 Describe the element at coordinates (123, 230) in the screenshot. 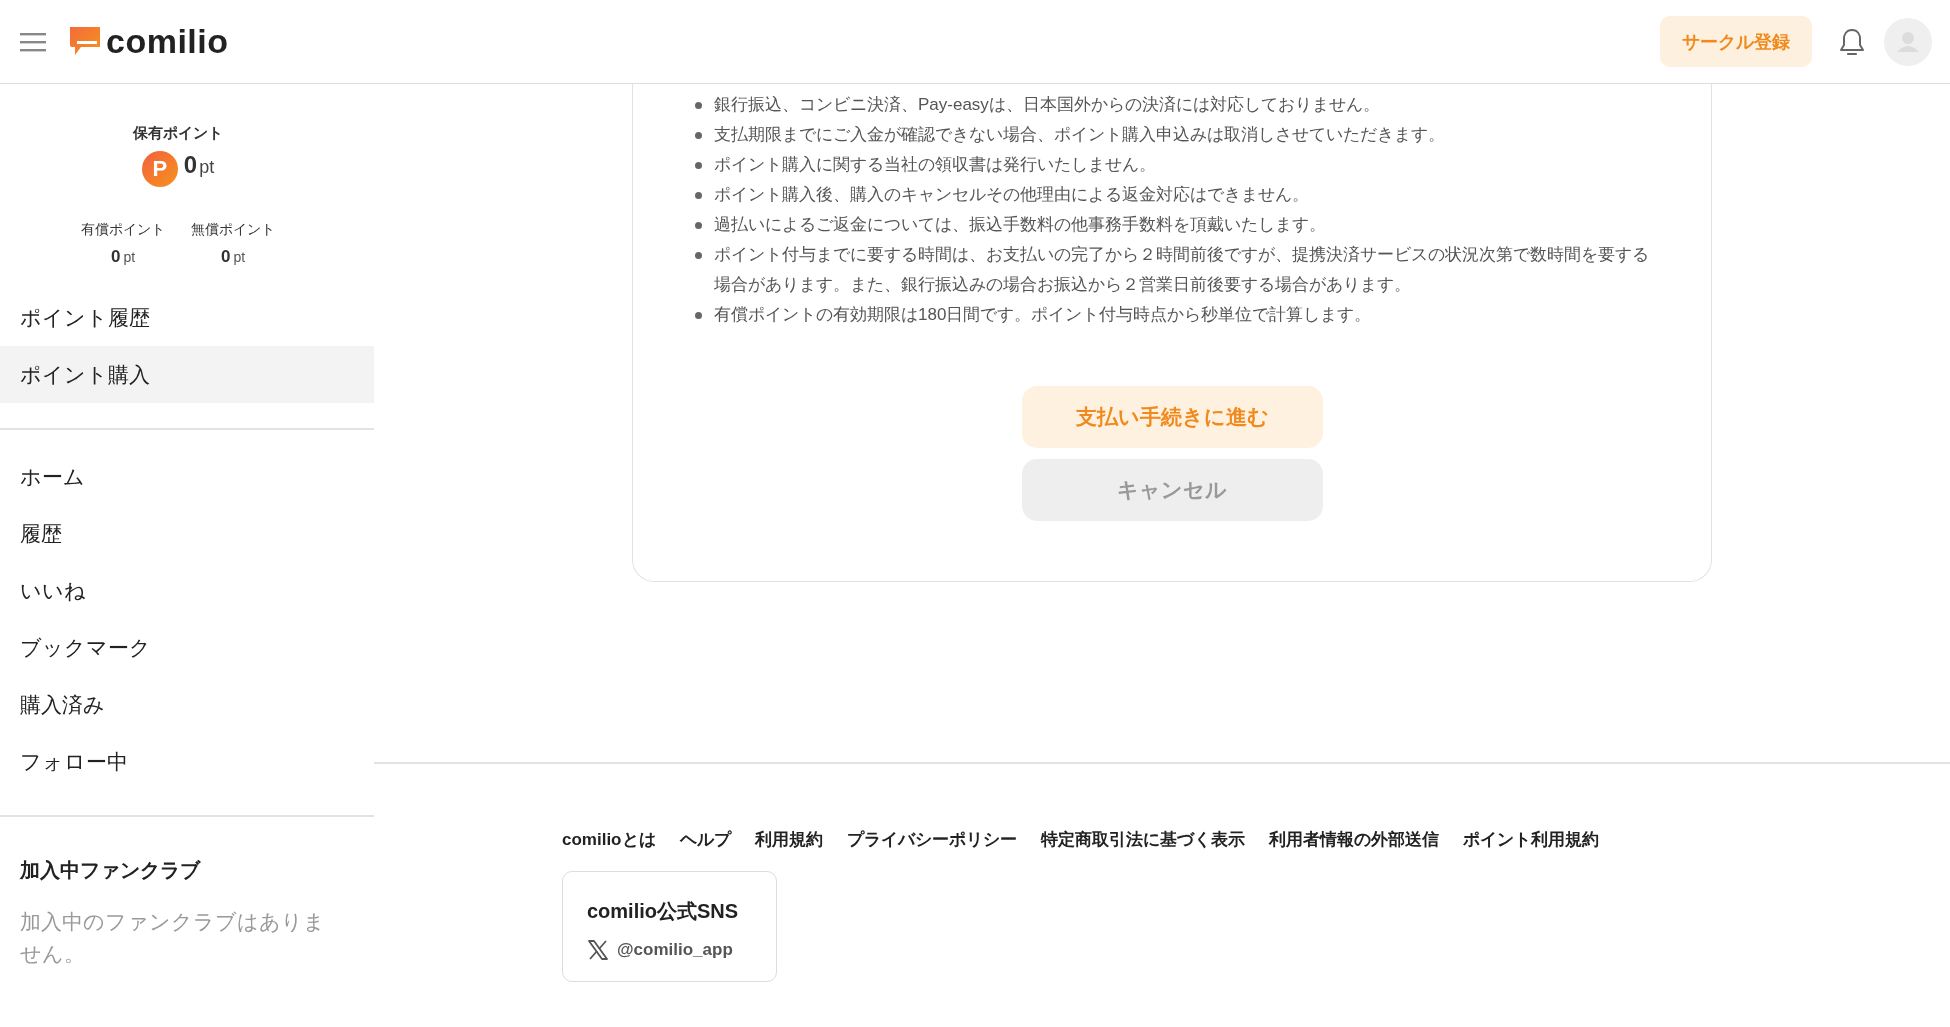

I see `sub-points-label: 有償ポイント` at that location.